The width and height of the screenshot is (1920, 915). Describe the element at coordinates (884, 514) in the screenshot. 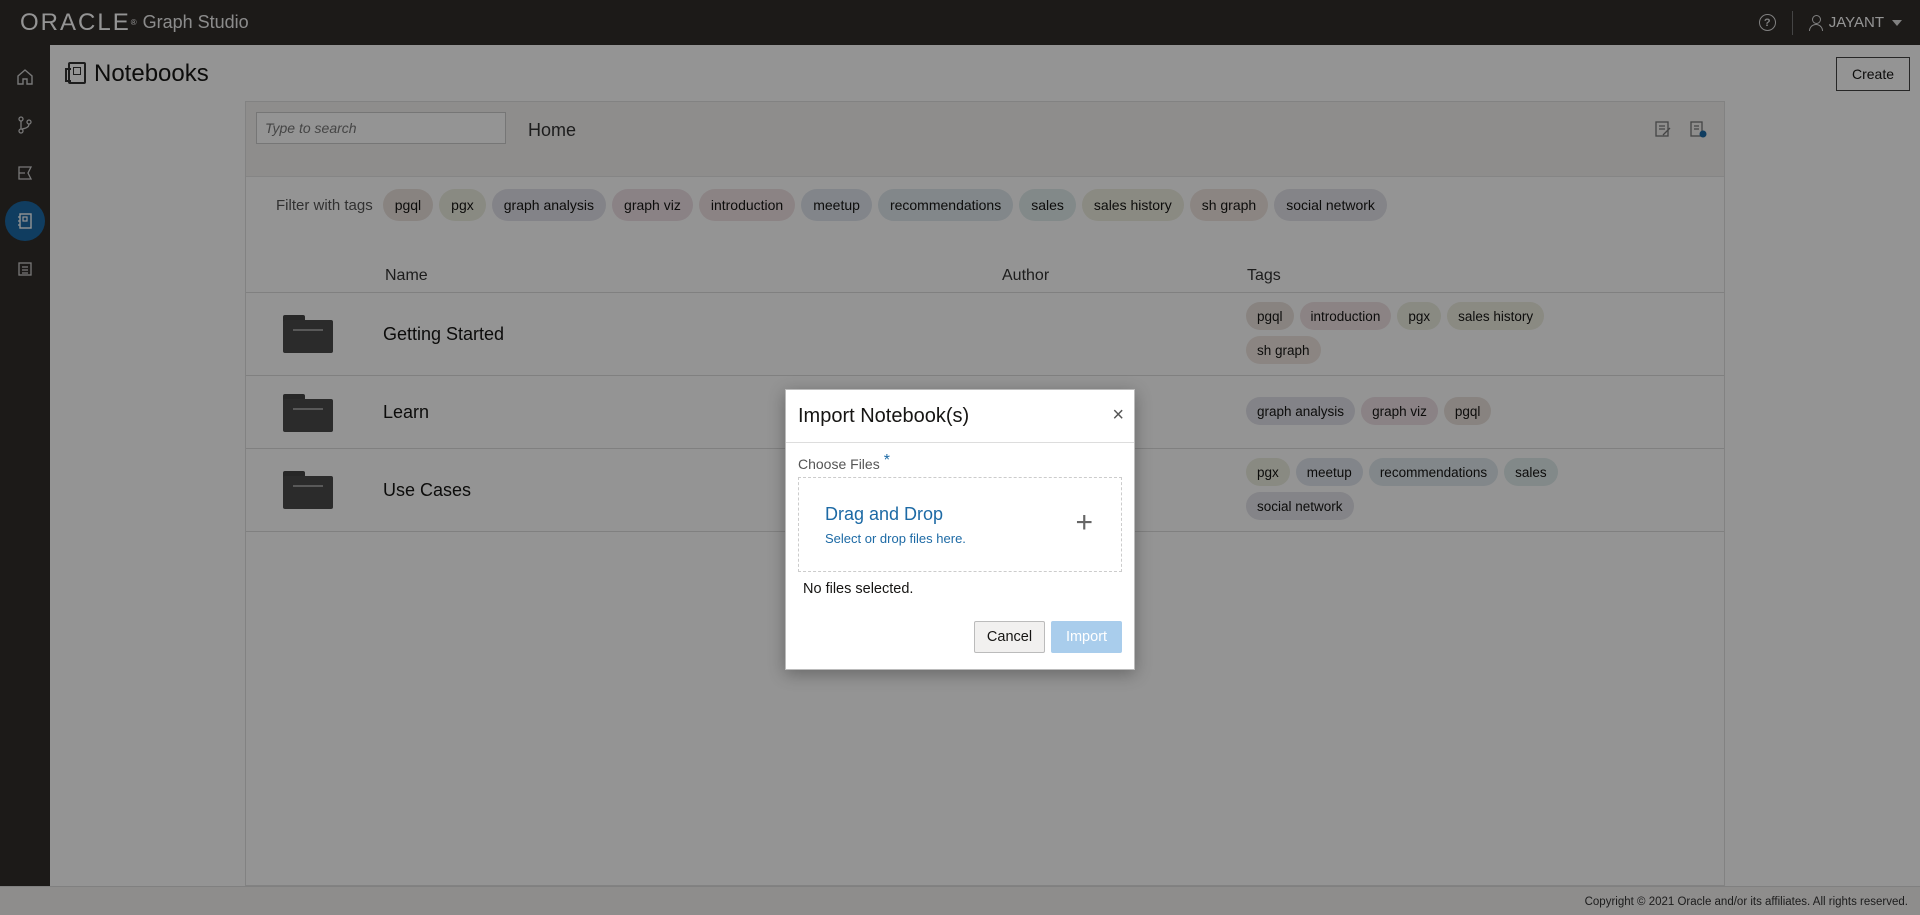

I see `dropzone-title: Drag and Drop` at that location.